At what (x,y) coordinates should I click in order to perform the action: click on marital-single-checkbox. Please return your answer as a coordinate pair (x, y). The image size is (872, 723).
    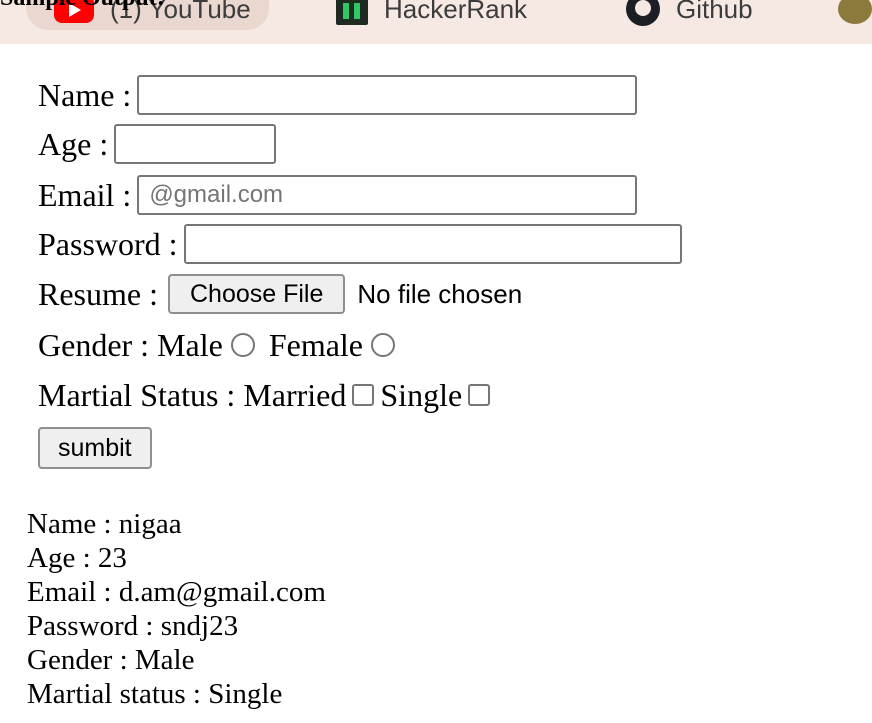
    Looking at the image, I should click on (479, 395).